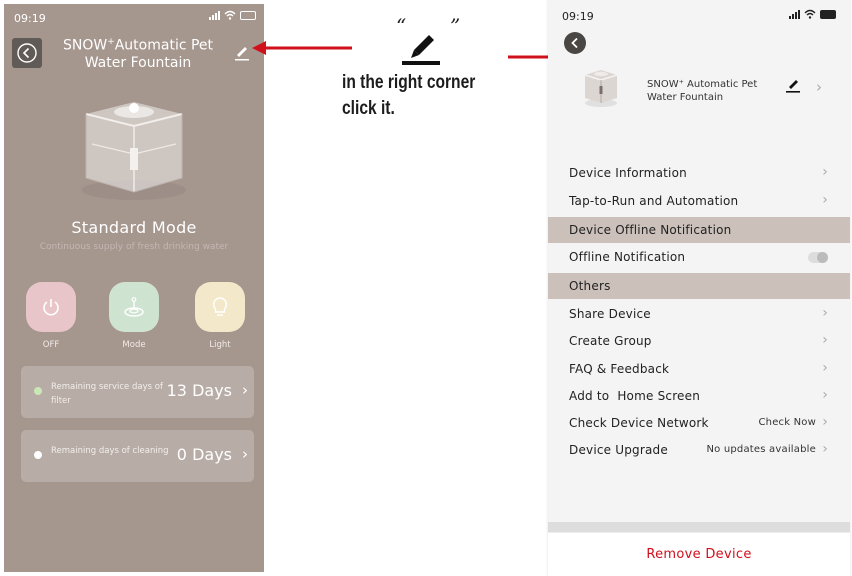 The image size is (852, 576). What do you see at coordinates (654, 201) in the screenshot?
I see `row-label: Tap-to-Run and Automation` at bounding box center [654, 201].